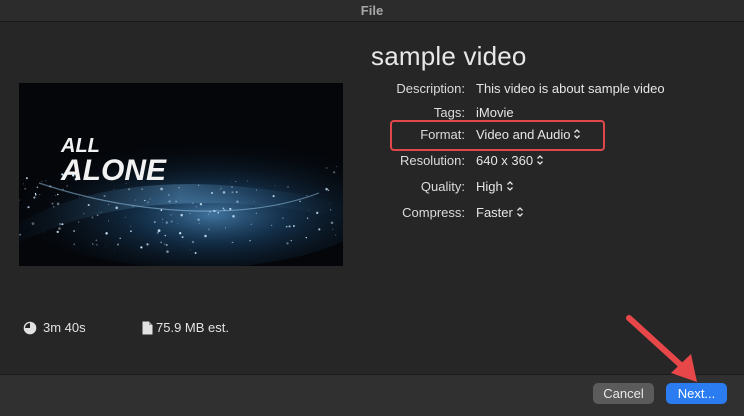 This screenshot has width=744, height=416. I want to click on thumbnail-text-line2: ALONE, so click(113, 170).